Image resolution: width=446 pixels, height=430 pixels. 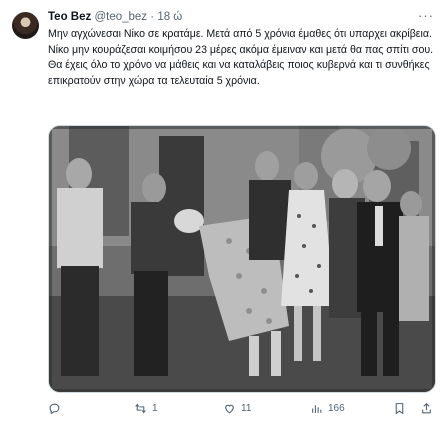 I want to click on retweet-icon, so click(x=140, y=408).